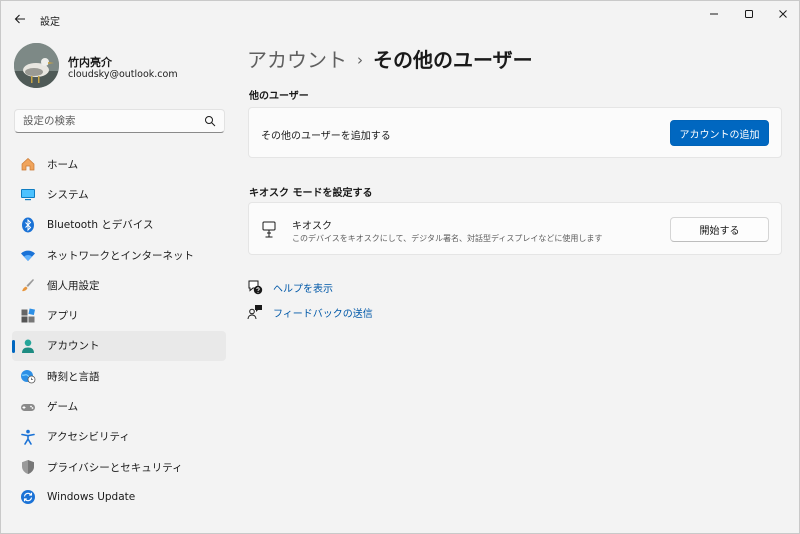 This screenshot has height=534, width=800. I want to click on sidebar-item-accounts: アカウント, so click(119, 346).